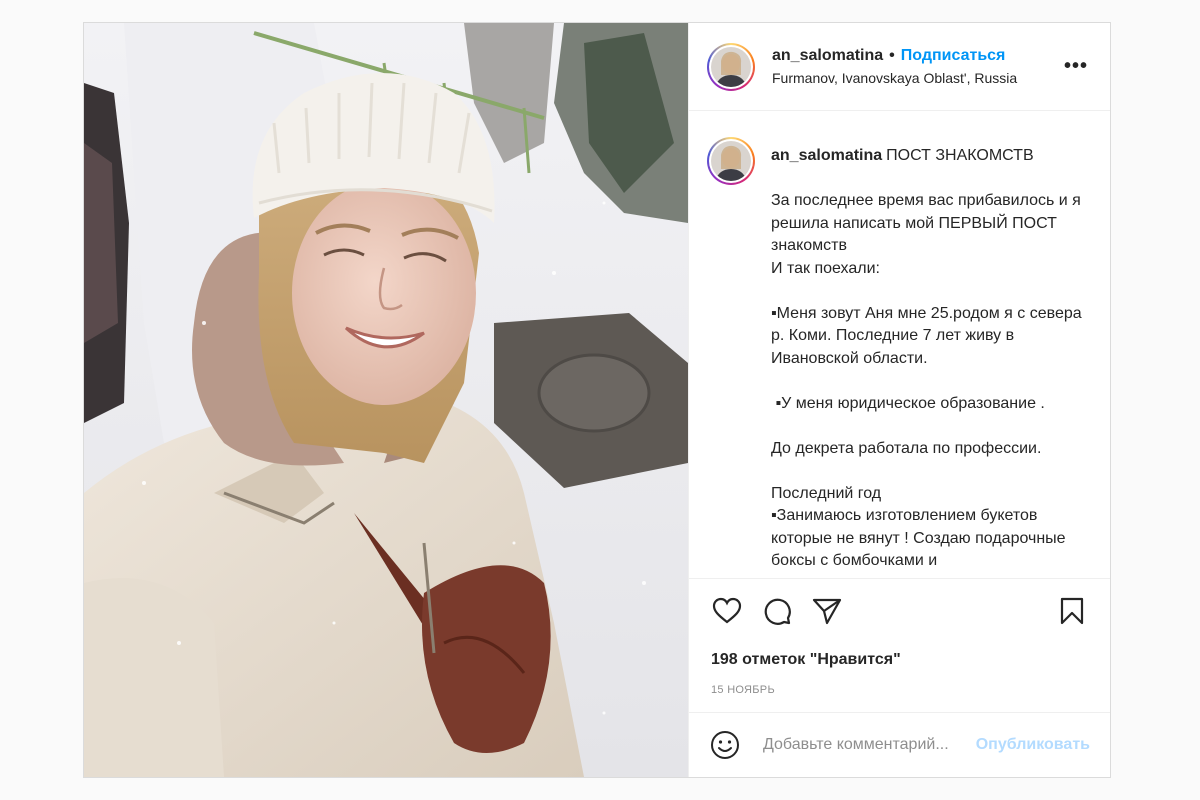  Describe the element at coordinates (906, 448) in the screenshot. I see `caption-line: До декрета работала по профессии.` at that location.